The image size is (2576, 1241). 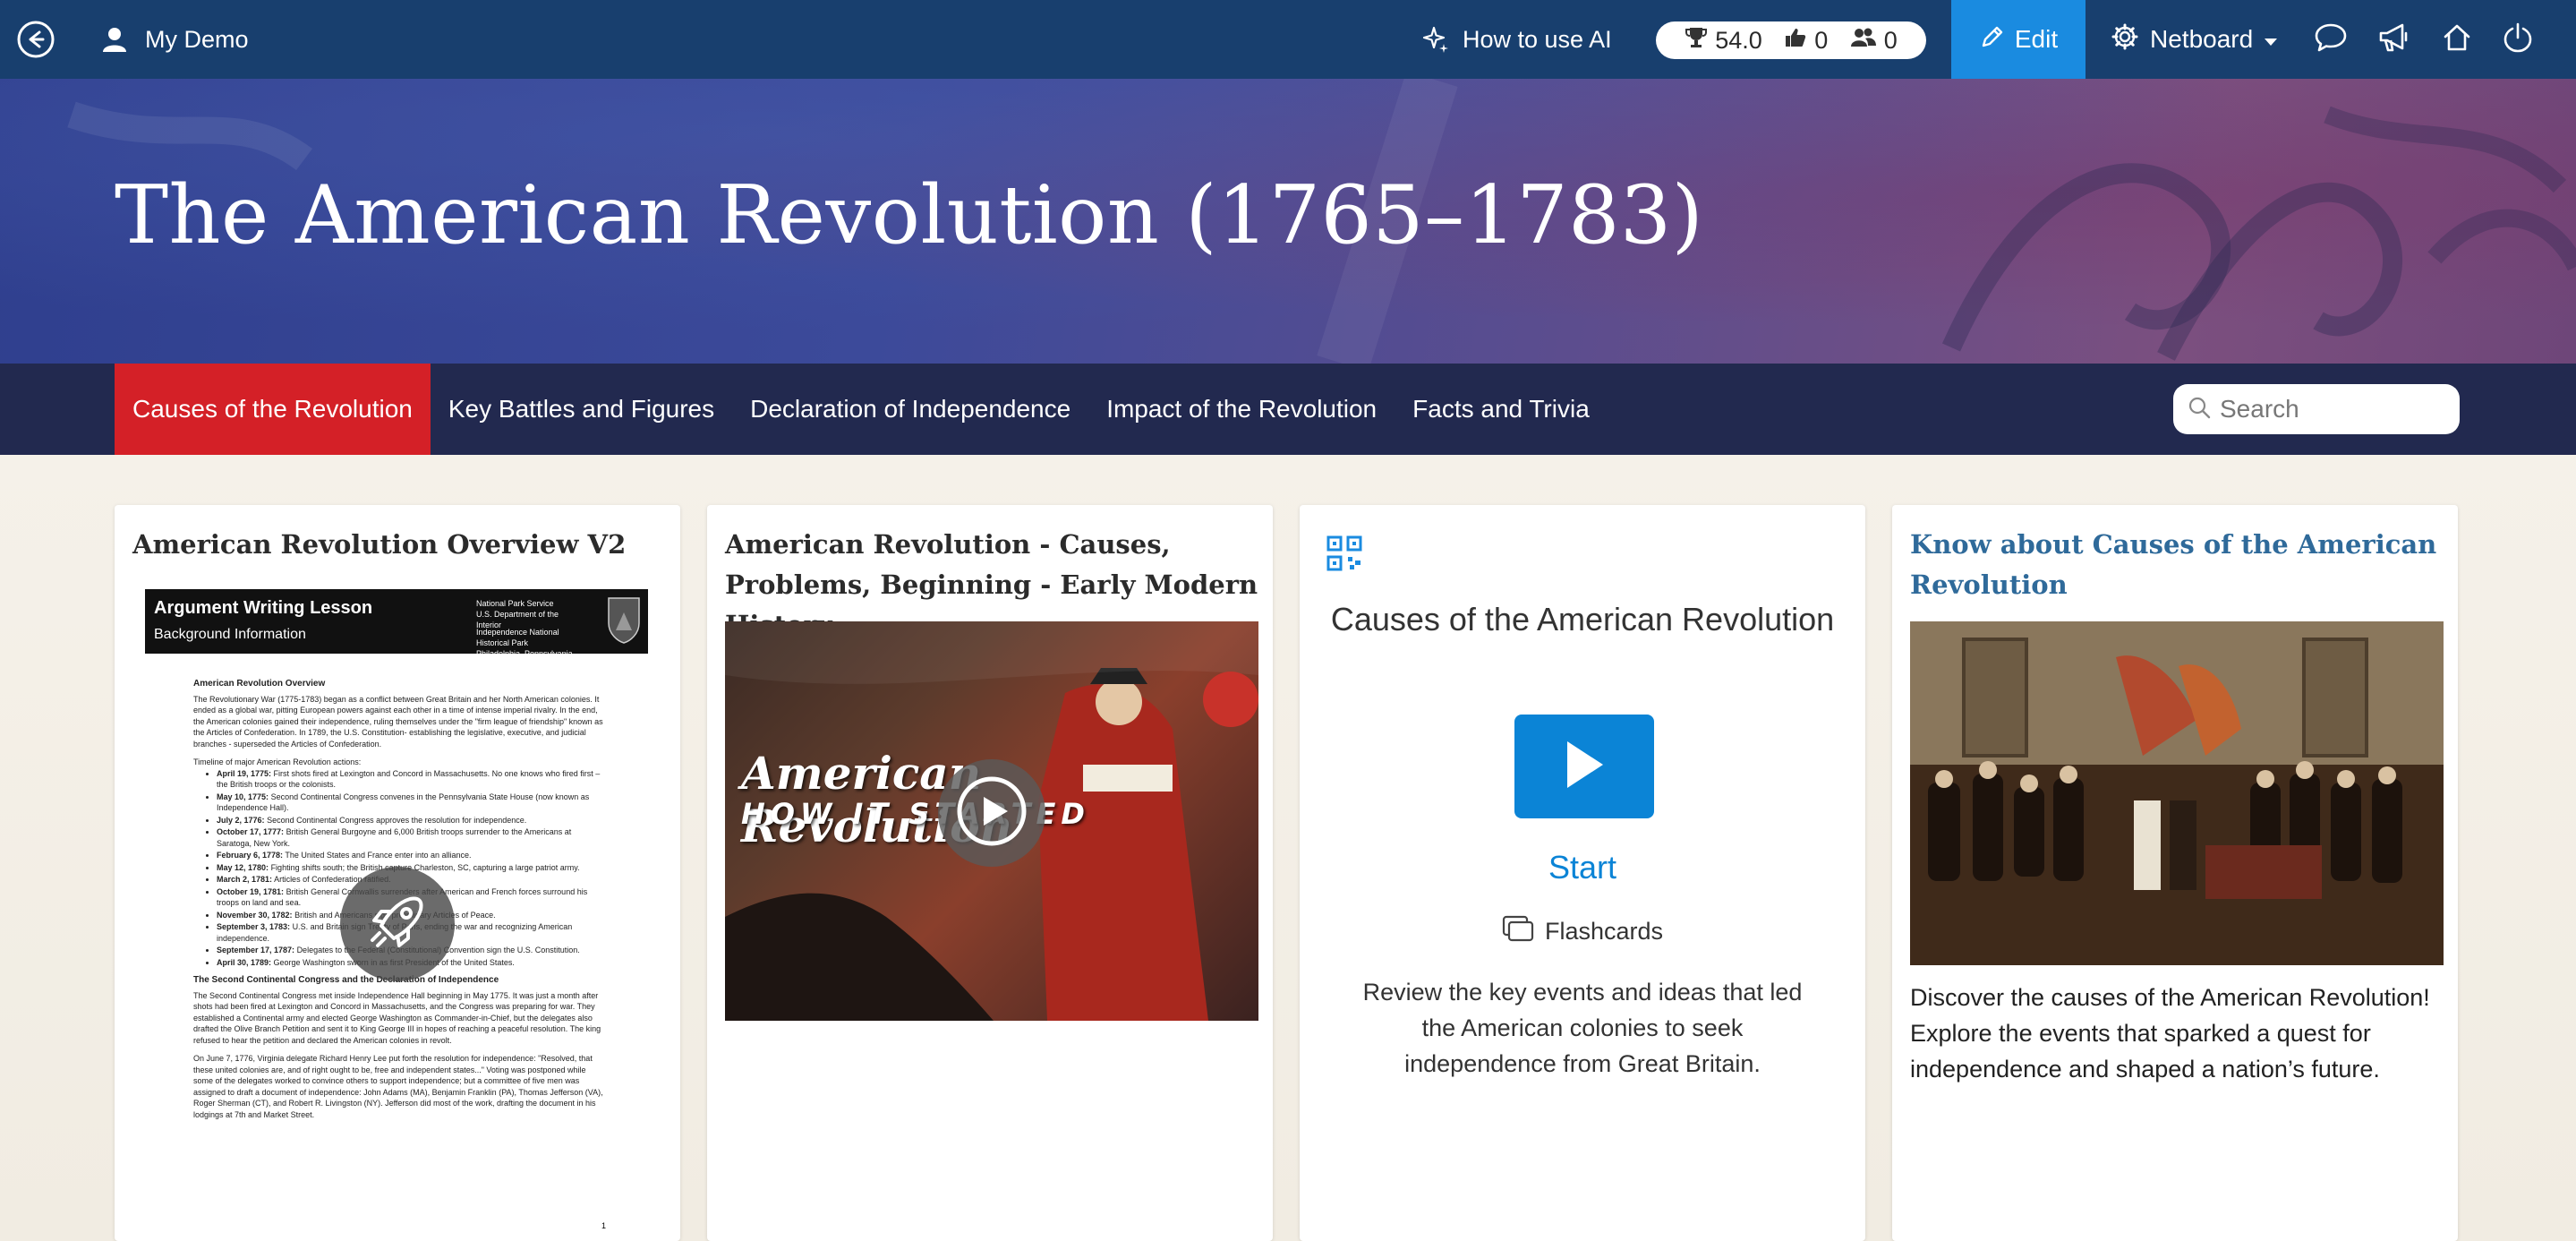 What do you see at coordinates (517, 637) in the screenshot?
I see `doc-agency-line: Independence National Historical Park` at bounding box center [517, 637].